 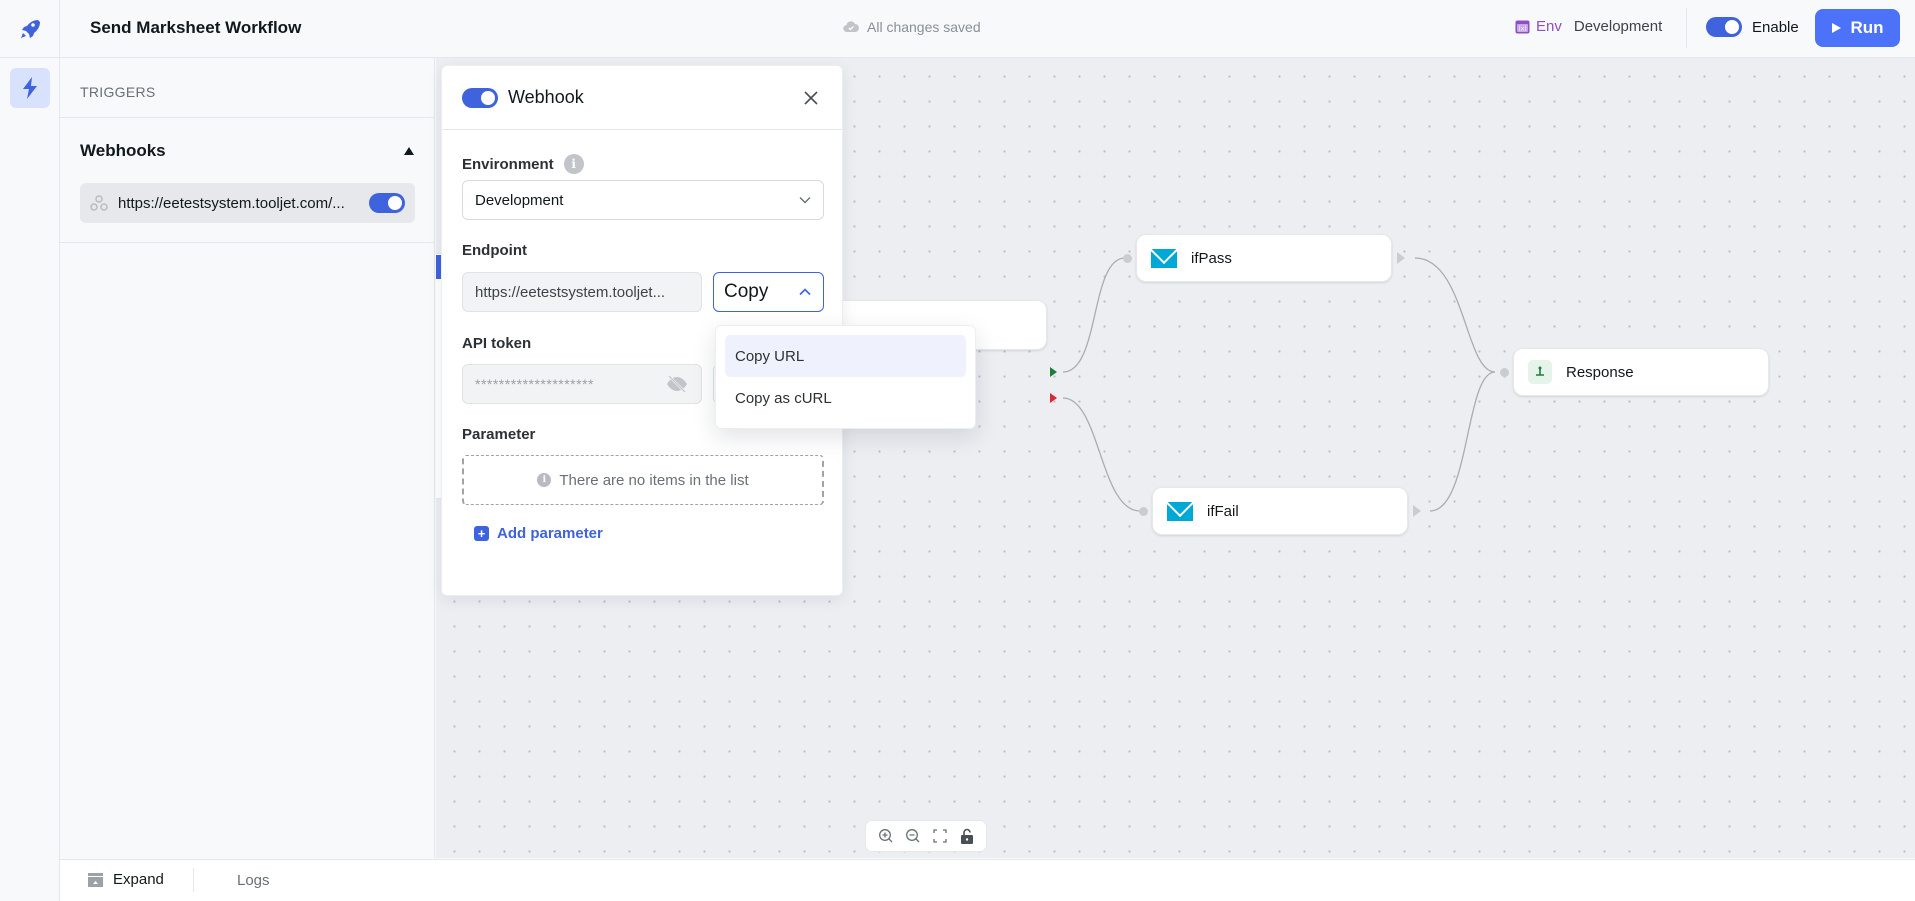 I want to click on webhooks-section-header: Webhooks, so click(x=247, y=151).